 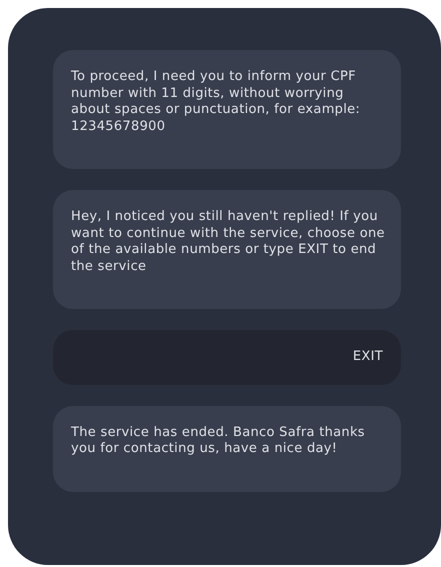 I want to click on bot-message: The service has ended. Banco Safra thanks you for contacting us, have a nice day!, so click(x=227, y=449).